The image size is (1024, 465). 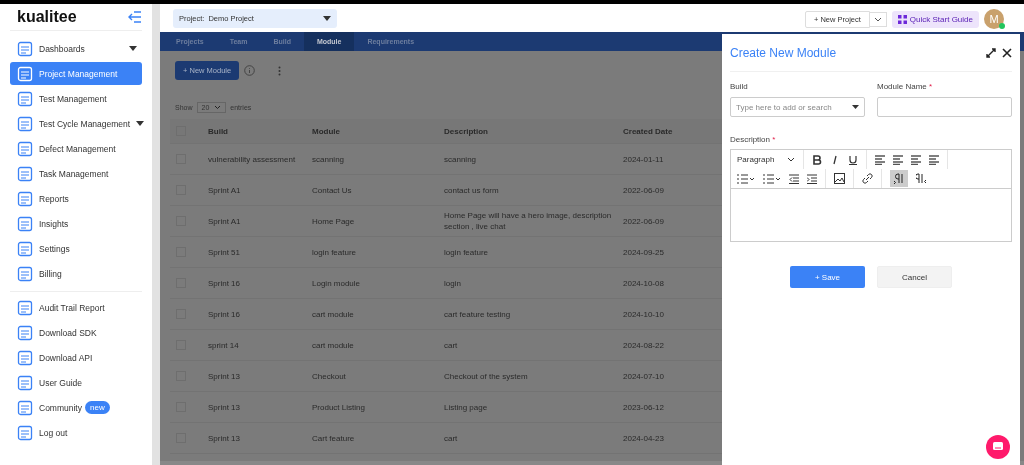 What do you see at coordinates (644, 314) in the screenshot?
I see `table-cell-text: 2024-10-10` at bounding box center [644, 314].